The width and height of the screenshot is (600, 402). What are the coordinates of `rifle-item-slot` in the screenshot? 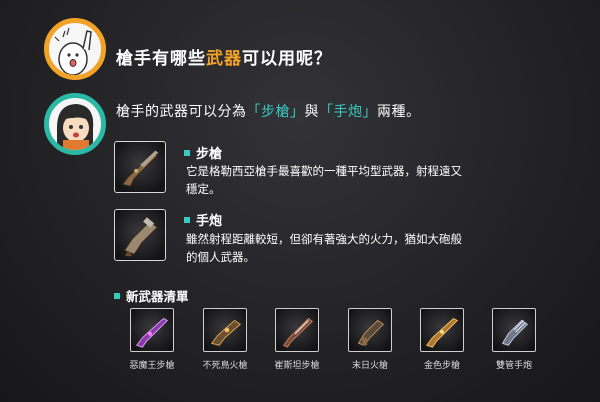 It's located at (140, 167).